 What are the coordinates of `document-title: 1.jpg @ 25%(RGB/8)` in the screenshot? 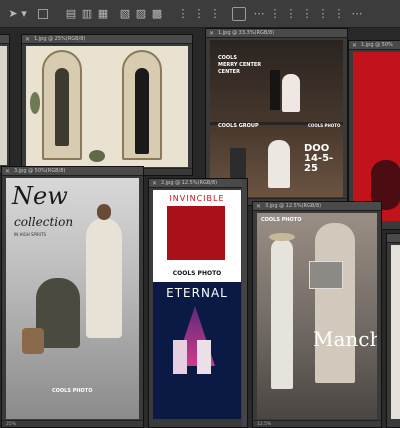 It's located at (60, 39).